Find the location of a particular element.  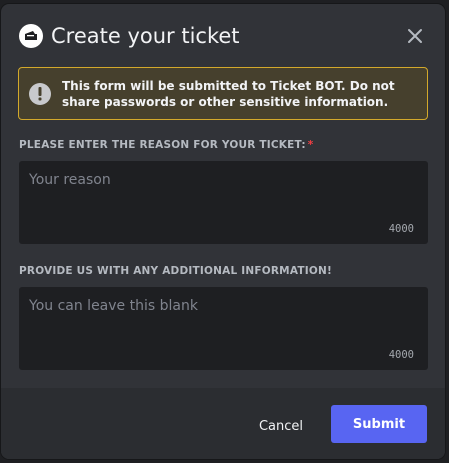

required-marker: * is located at coordinates (310, 145).